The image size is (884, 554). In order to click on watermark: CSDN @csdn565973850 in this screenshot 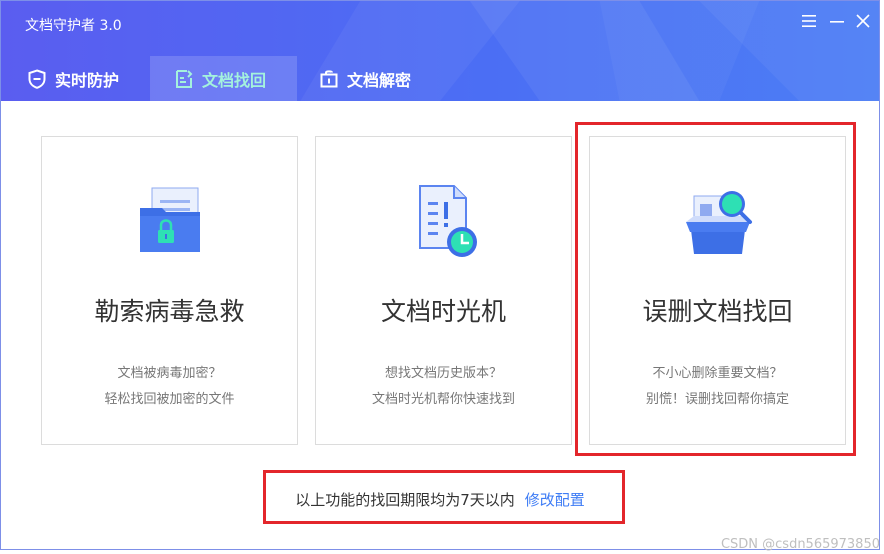, I will do `click(800, 544)`.